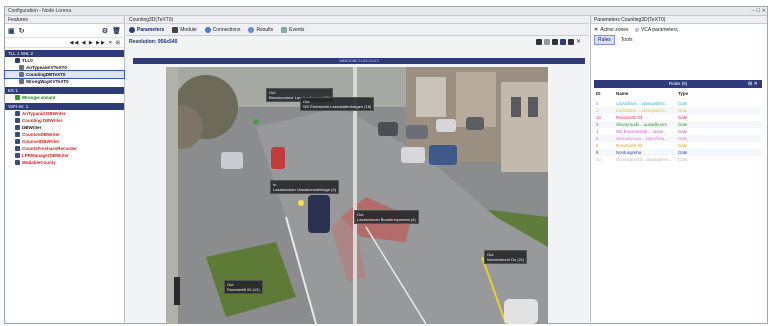 The image size is (772, 326). I want to click on wrongway-event-item: Wrongw ansant, so click(64, 97).